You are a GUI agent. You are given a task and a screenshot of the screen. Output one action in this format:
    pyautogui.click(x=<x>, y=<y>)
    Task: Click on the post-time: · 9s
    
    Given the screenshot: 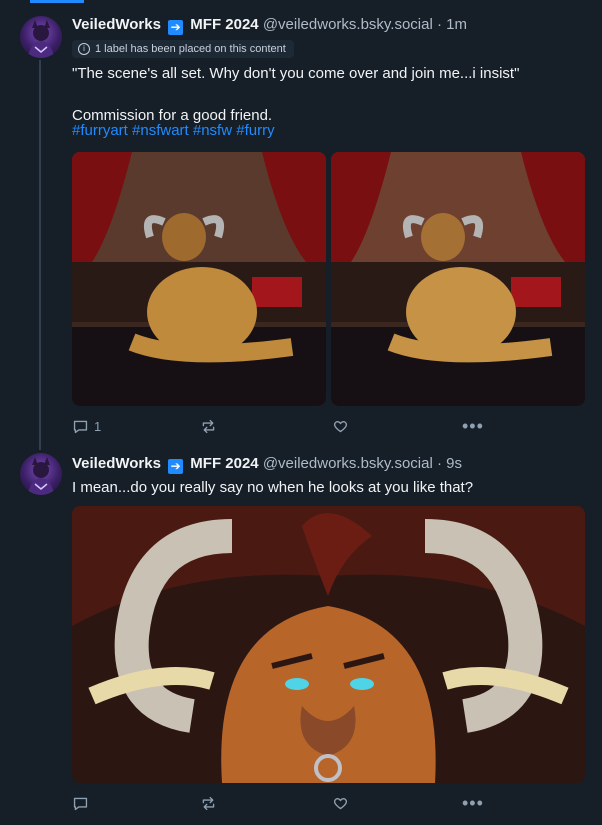 What is the action you would take?
    pyautogui.click(x=449, y=463)
    